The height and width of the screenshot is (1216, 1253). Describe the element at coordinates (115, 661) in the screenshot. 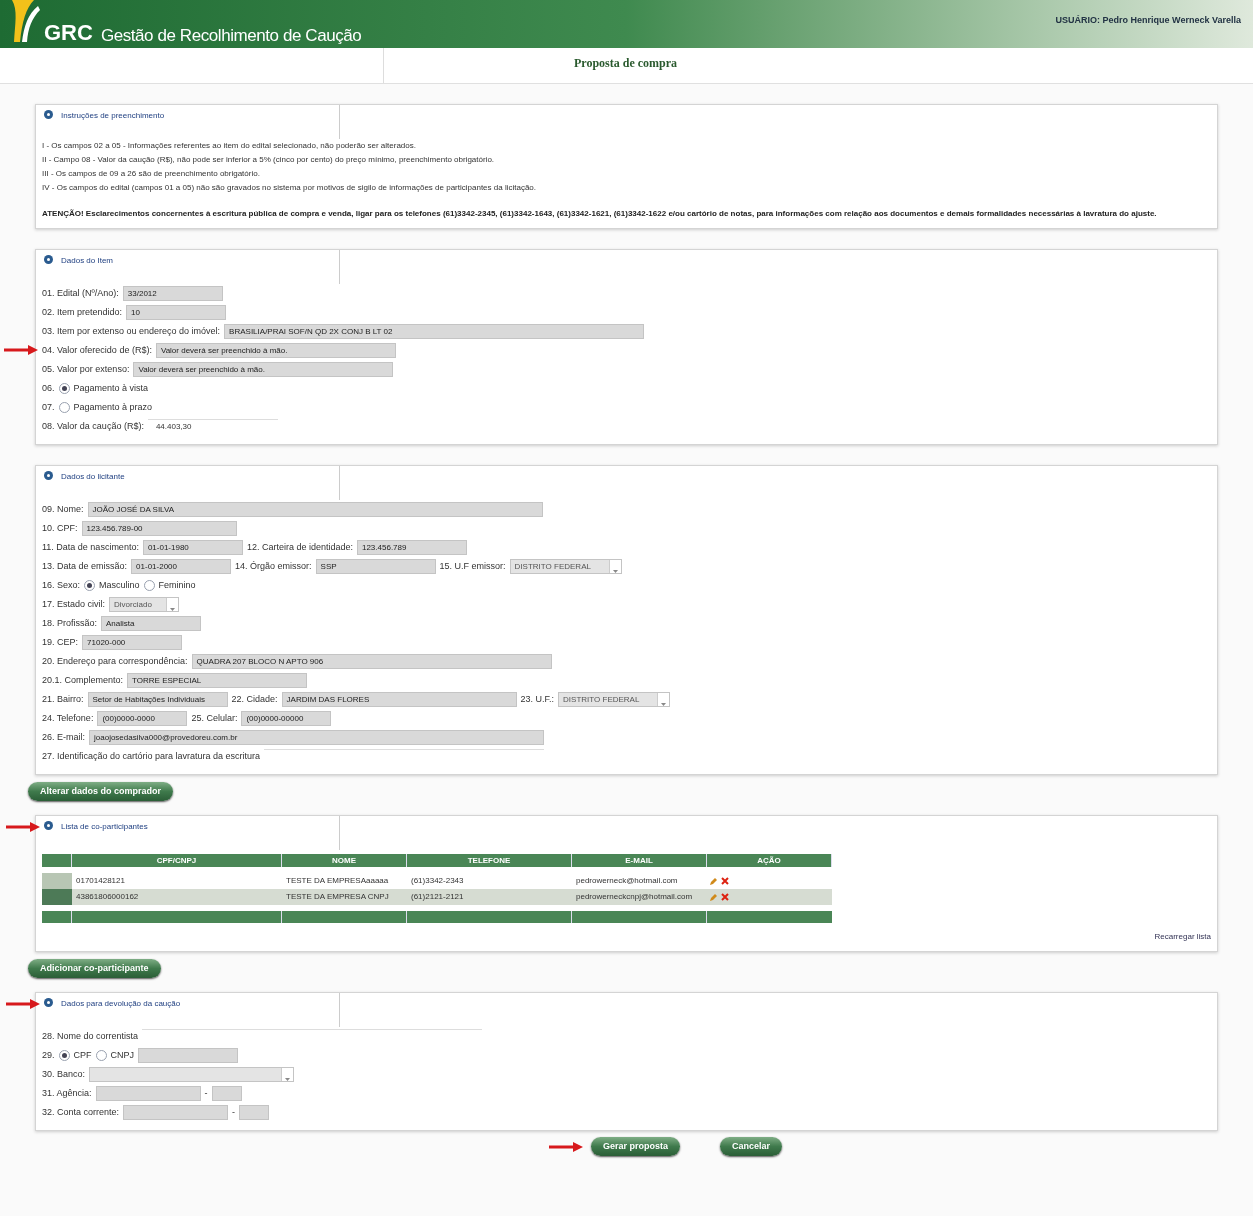

I see `field-label: 20. Endereço para correspondência:` at that location.